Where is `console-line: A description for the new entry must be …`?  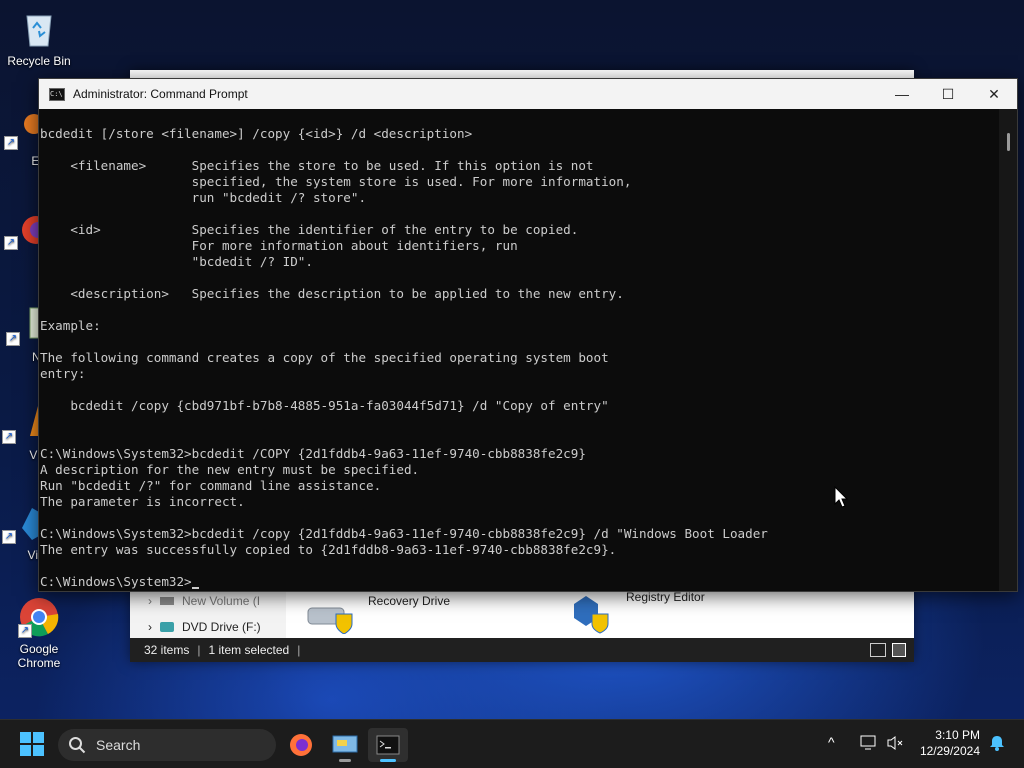 console-line: A description for the new entry must be … is located at coordinates (230, 469).